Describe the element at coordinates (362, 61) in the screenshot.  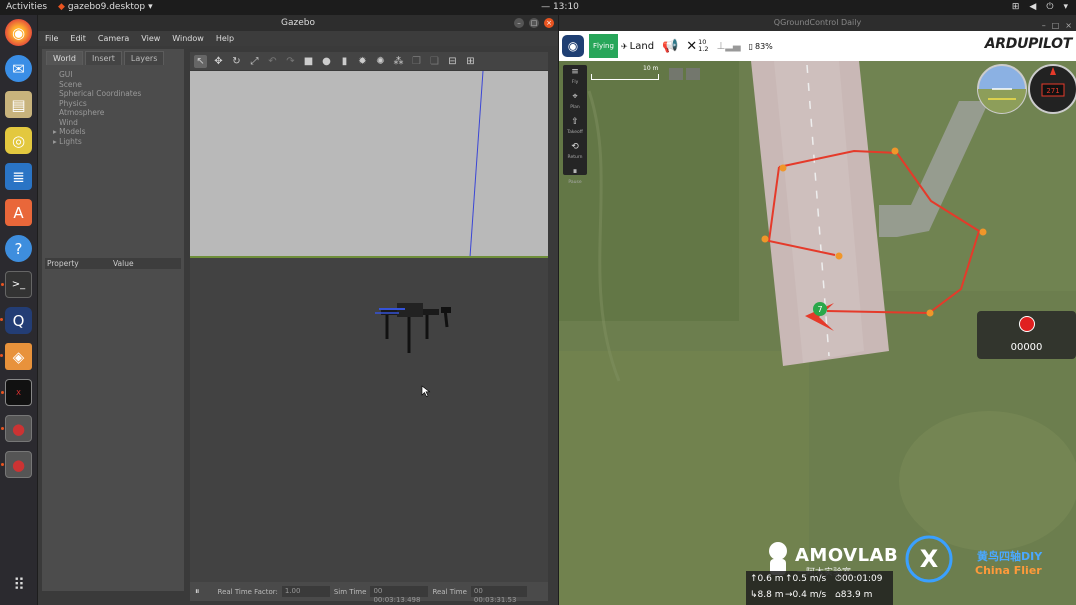
I see `point-light-icon: ✹` at that location.